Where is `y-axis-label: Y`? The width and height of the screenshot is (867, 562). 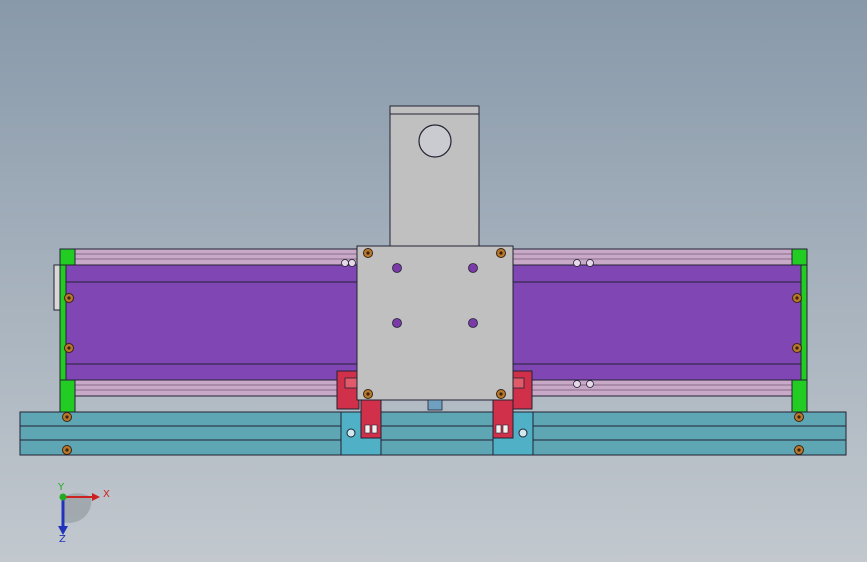 y-axis-label: Y is located at coordinates (61, 487).